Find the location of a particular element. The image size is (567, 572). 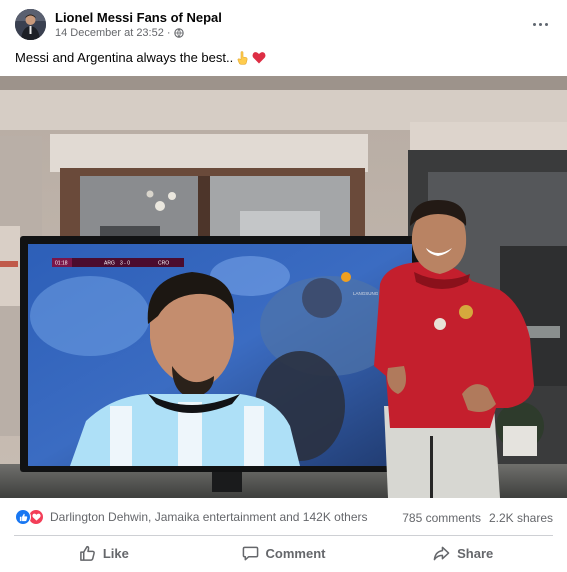

post-caption: Messi and Argentina always the best.. is located at coordinates (140, 57).